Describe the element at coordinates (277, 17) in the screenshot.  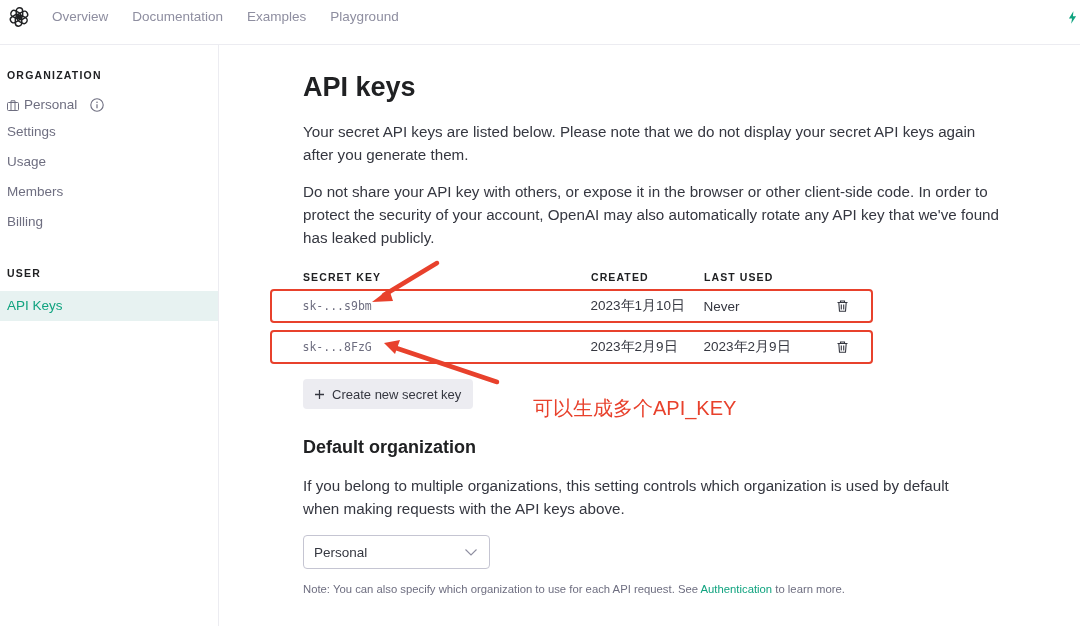
I see `nav-link: Examples` at that location.